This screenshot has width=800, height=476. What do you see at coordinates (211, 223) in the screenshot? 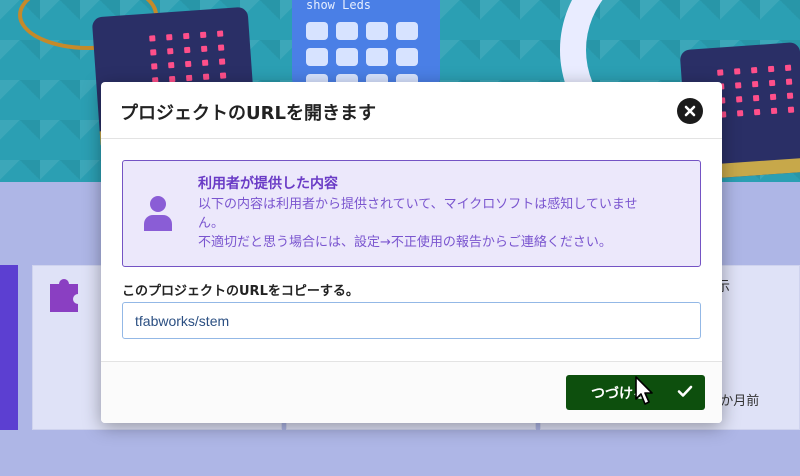
I see `notice-line-2: ん。` at bounding box center [211, 223].